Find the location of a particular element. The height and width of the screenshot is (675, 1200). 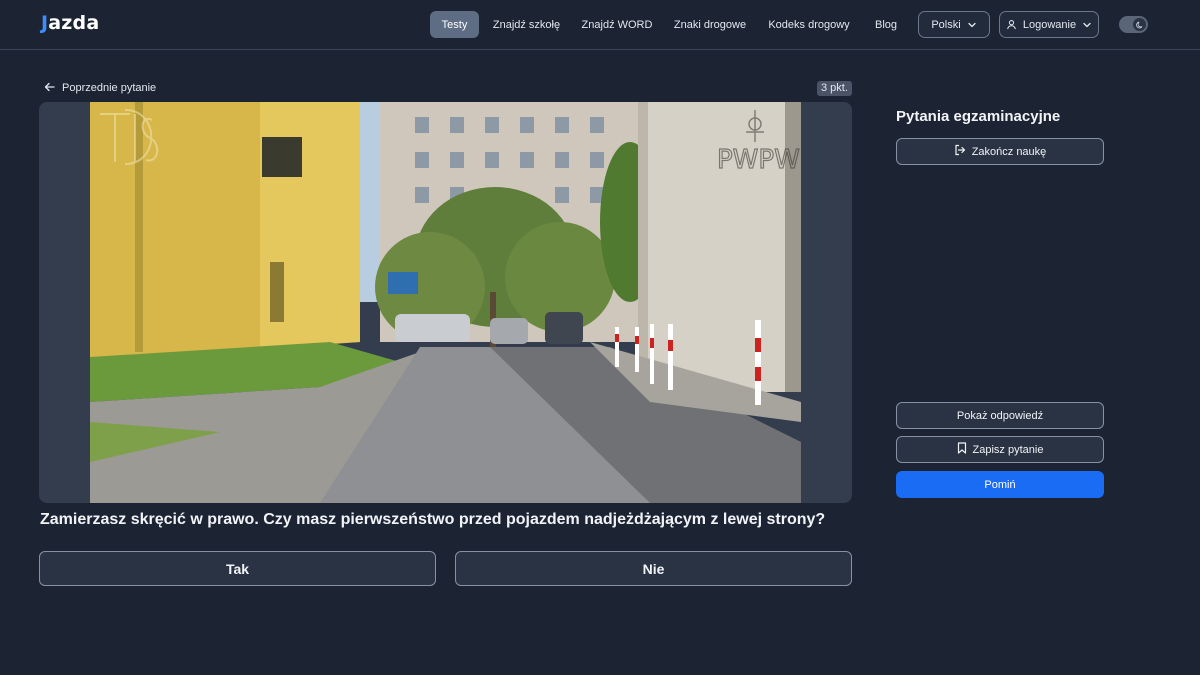

nav-znaki-drogowe: Znaki drogowe is located at coordinates (710, 24).